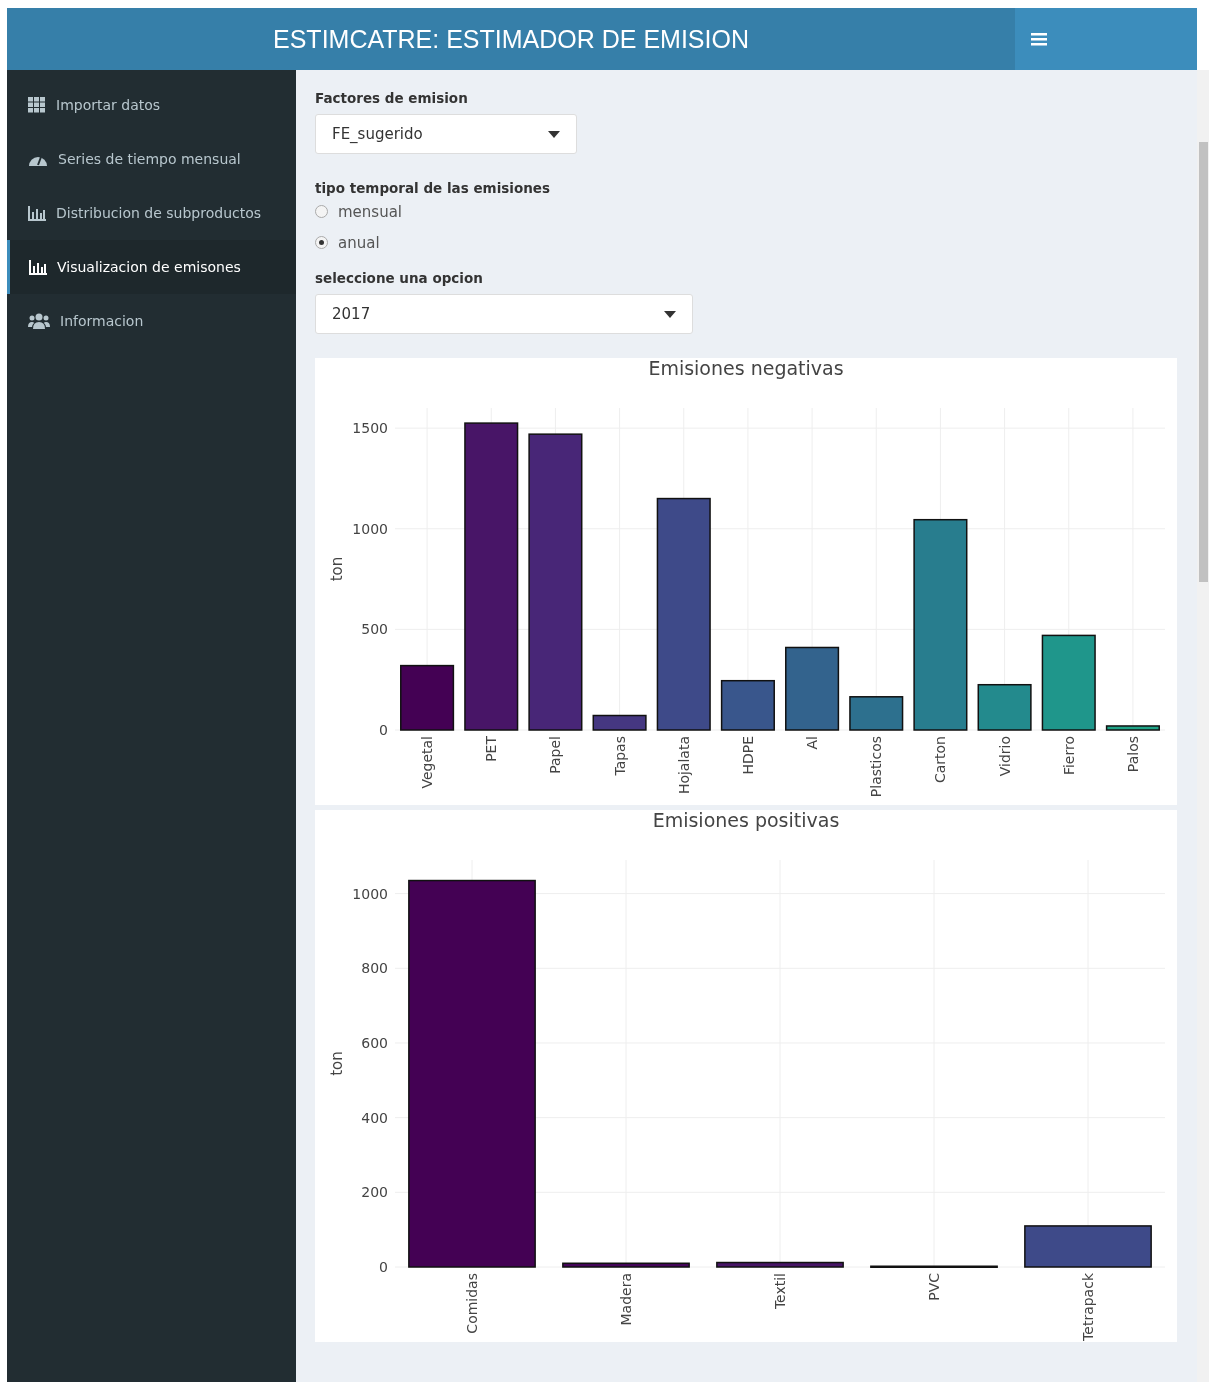  What do you see at coordinates (374, 968) in the screenshot?
I see `tick-label: 800` at bounding box center [374, 968].